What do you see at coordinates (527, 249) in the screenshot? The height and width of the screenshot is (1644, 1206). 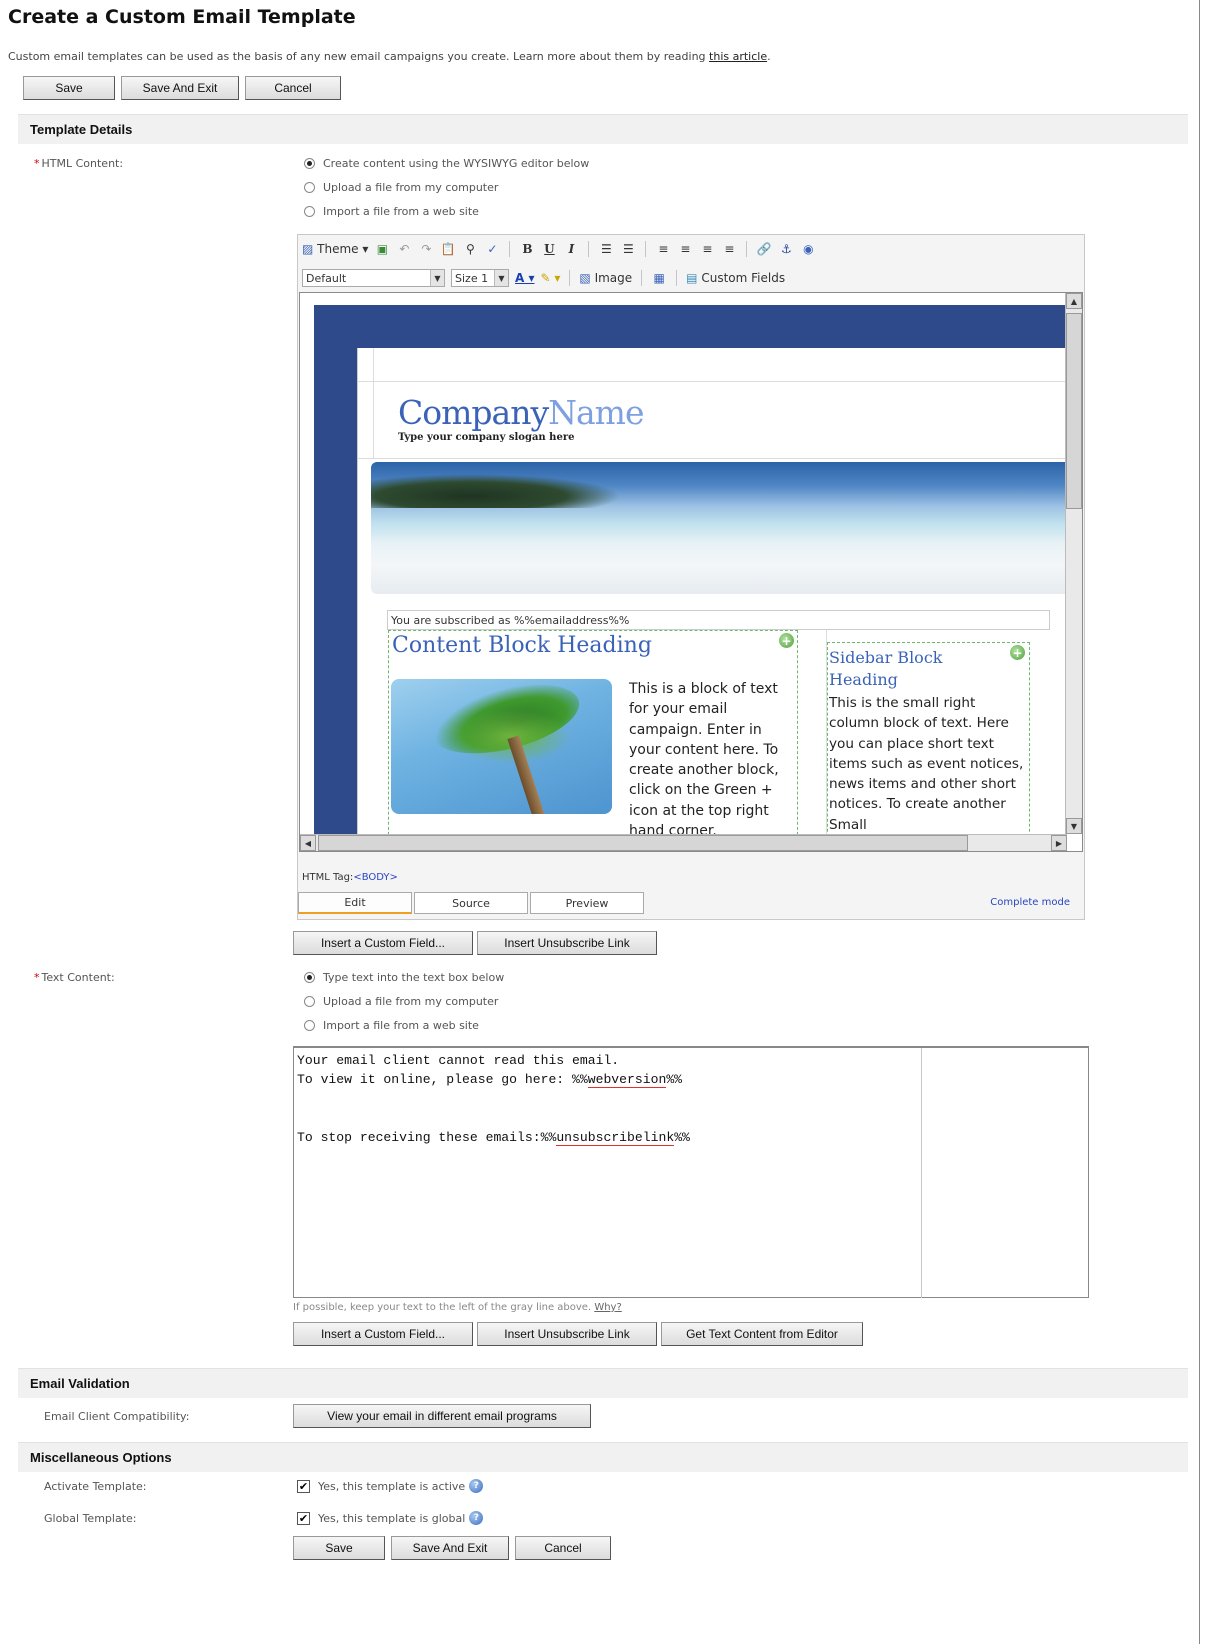 I see `bold-icon: B` at bounding box center [527, 249].